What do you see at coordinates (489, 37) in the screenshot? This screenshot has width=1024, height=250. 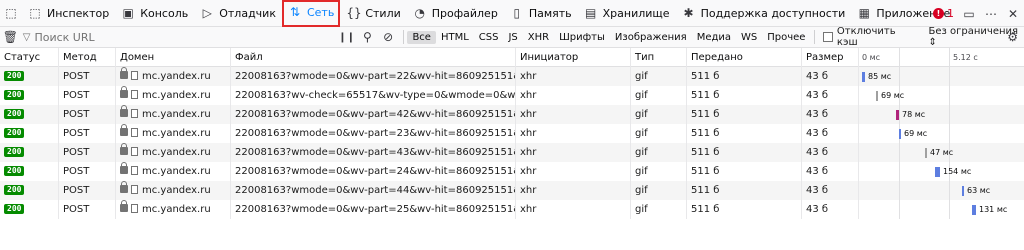 I see `filter-type-button: CSS` at bounding box center [489, 37].